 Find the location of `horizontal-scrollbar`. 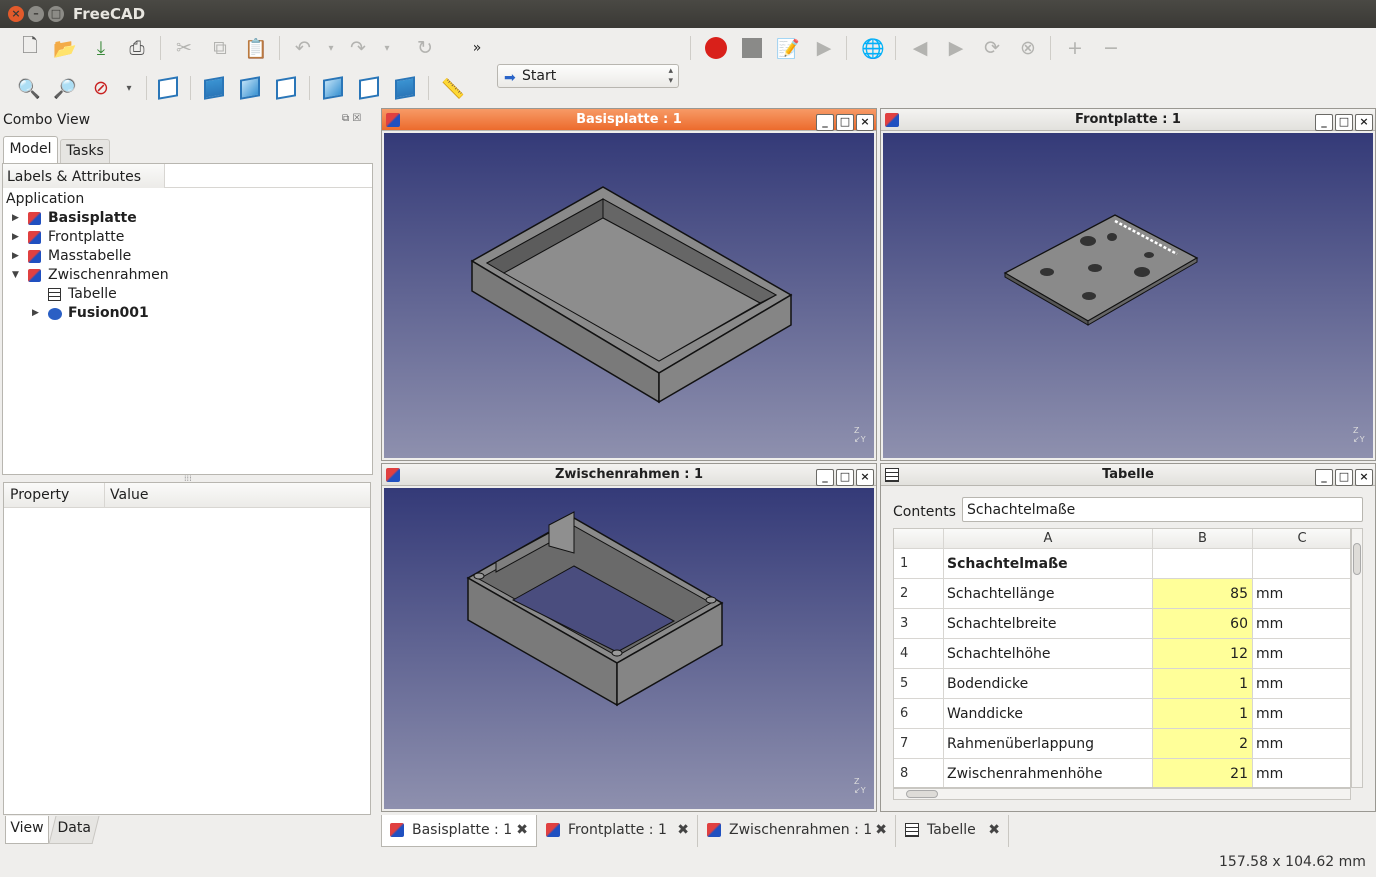

horizontal-scrollbar is located at coordinates (1122, 794).